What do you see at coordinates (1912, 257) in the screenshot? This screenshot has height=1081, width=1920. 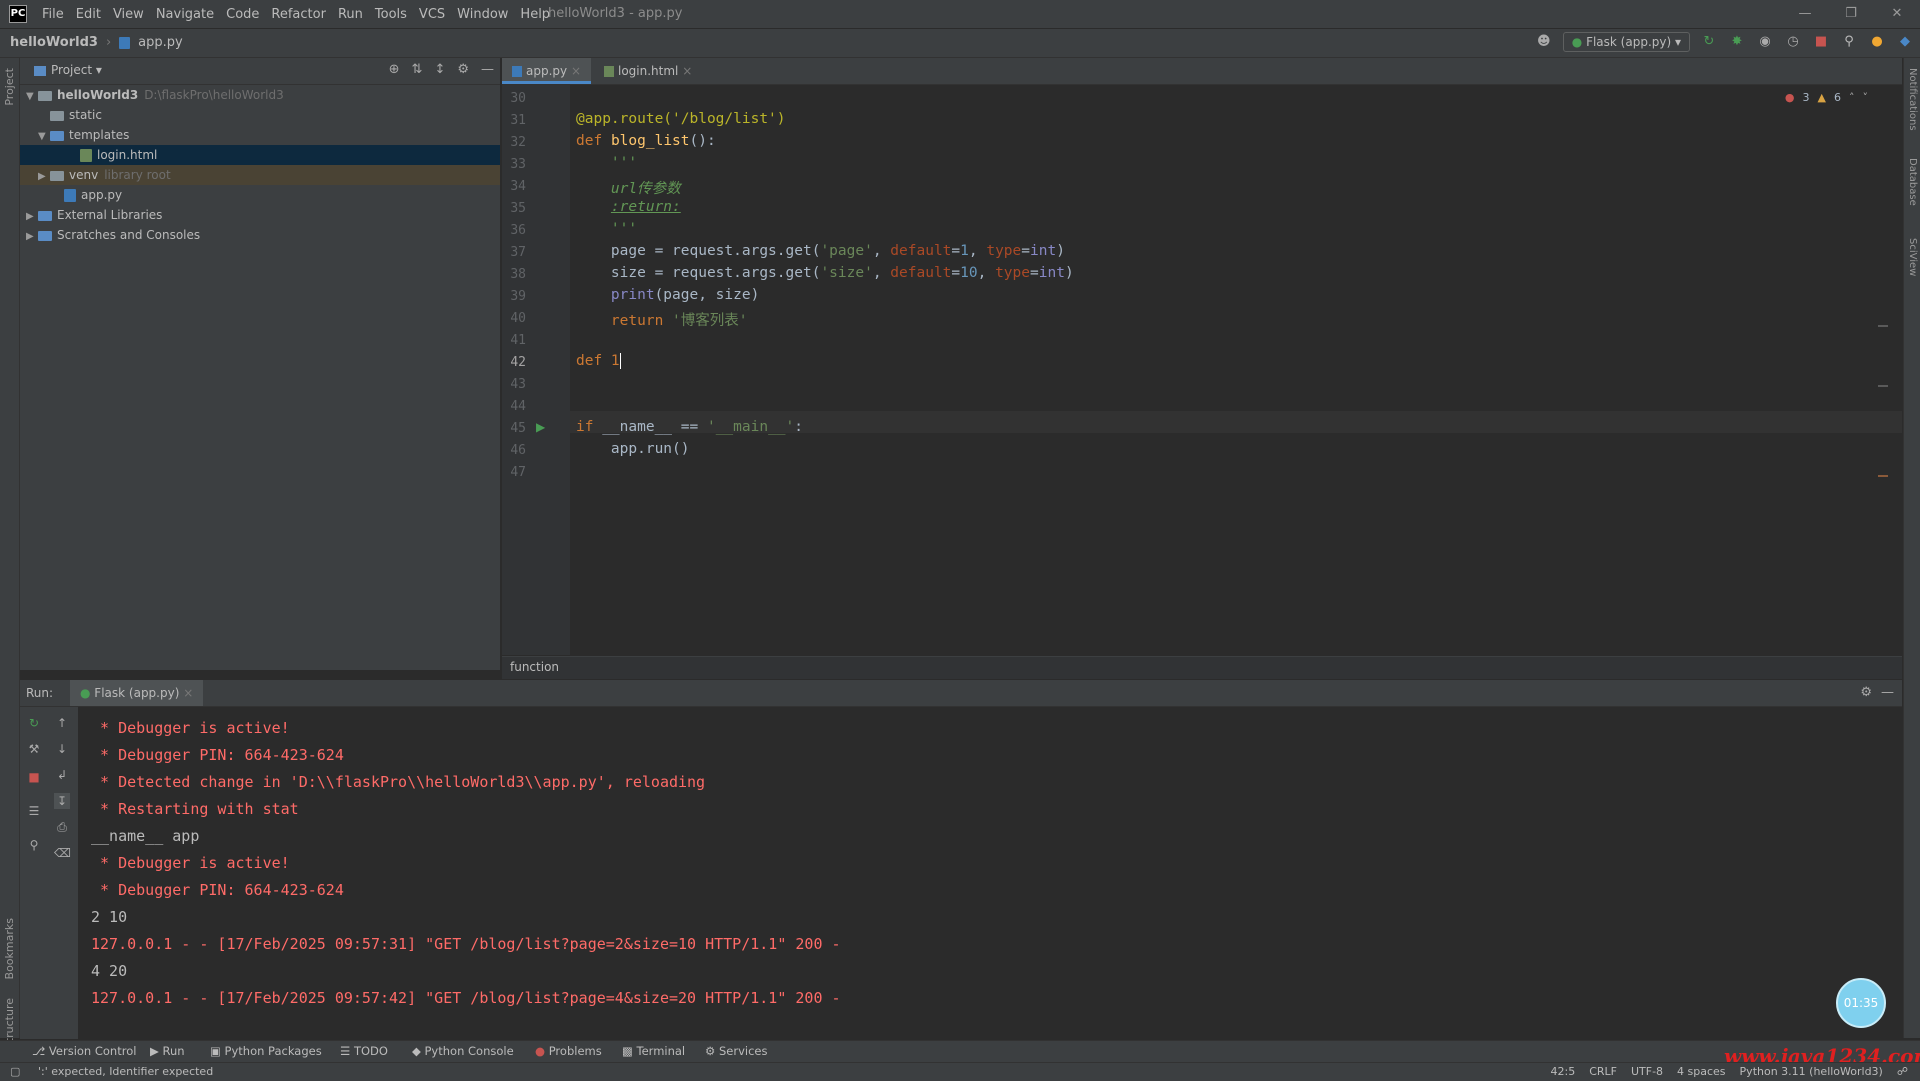 I see `sciview-tool-button: SciView` at bounding box center [1912, 257].